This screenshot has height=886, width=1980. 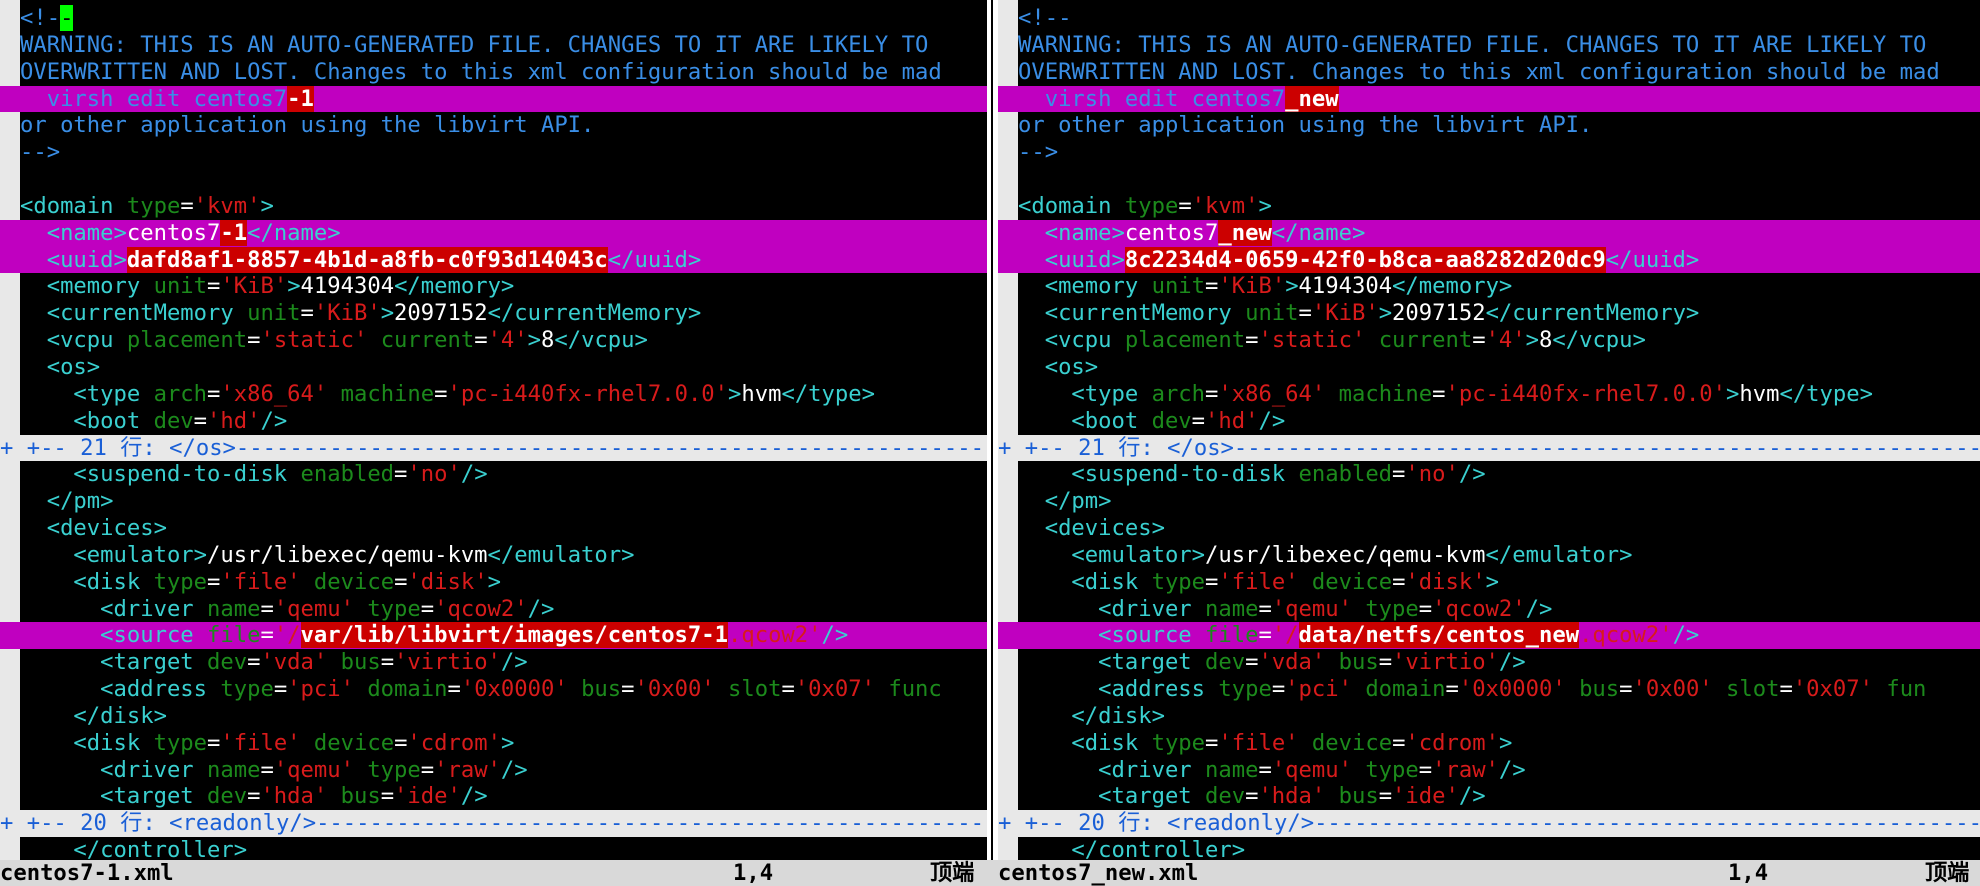 I want to click on code-line: <!--, so click(x=1489, y=18).